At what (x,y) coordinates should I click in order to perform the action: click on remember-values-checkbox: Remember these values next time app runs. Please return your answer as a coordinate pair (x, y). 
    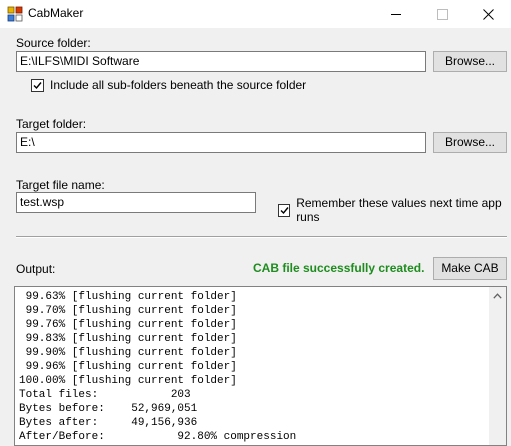
    Looking at the image, I should click on (394, 210).